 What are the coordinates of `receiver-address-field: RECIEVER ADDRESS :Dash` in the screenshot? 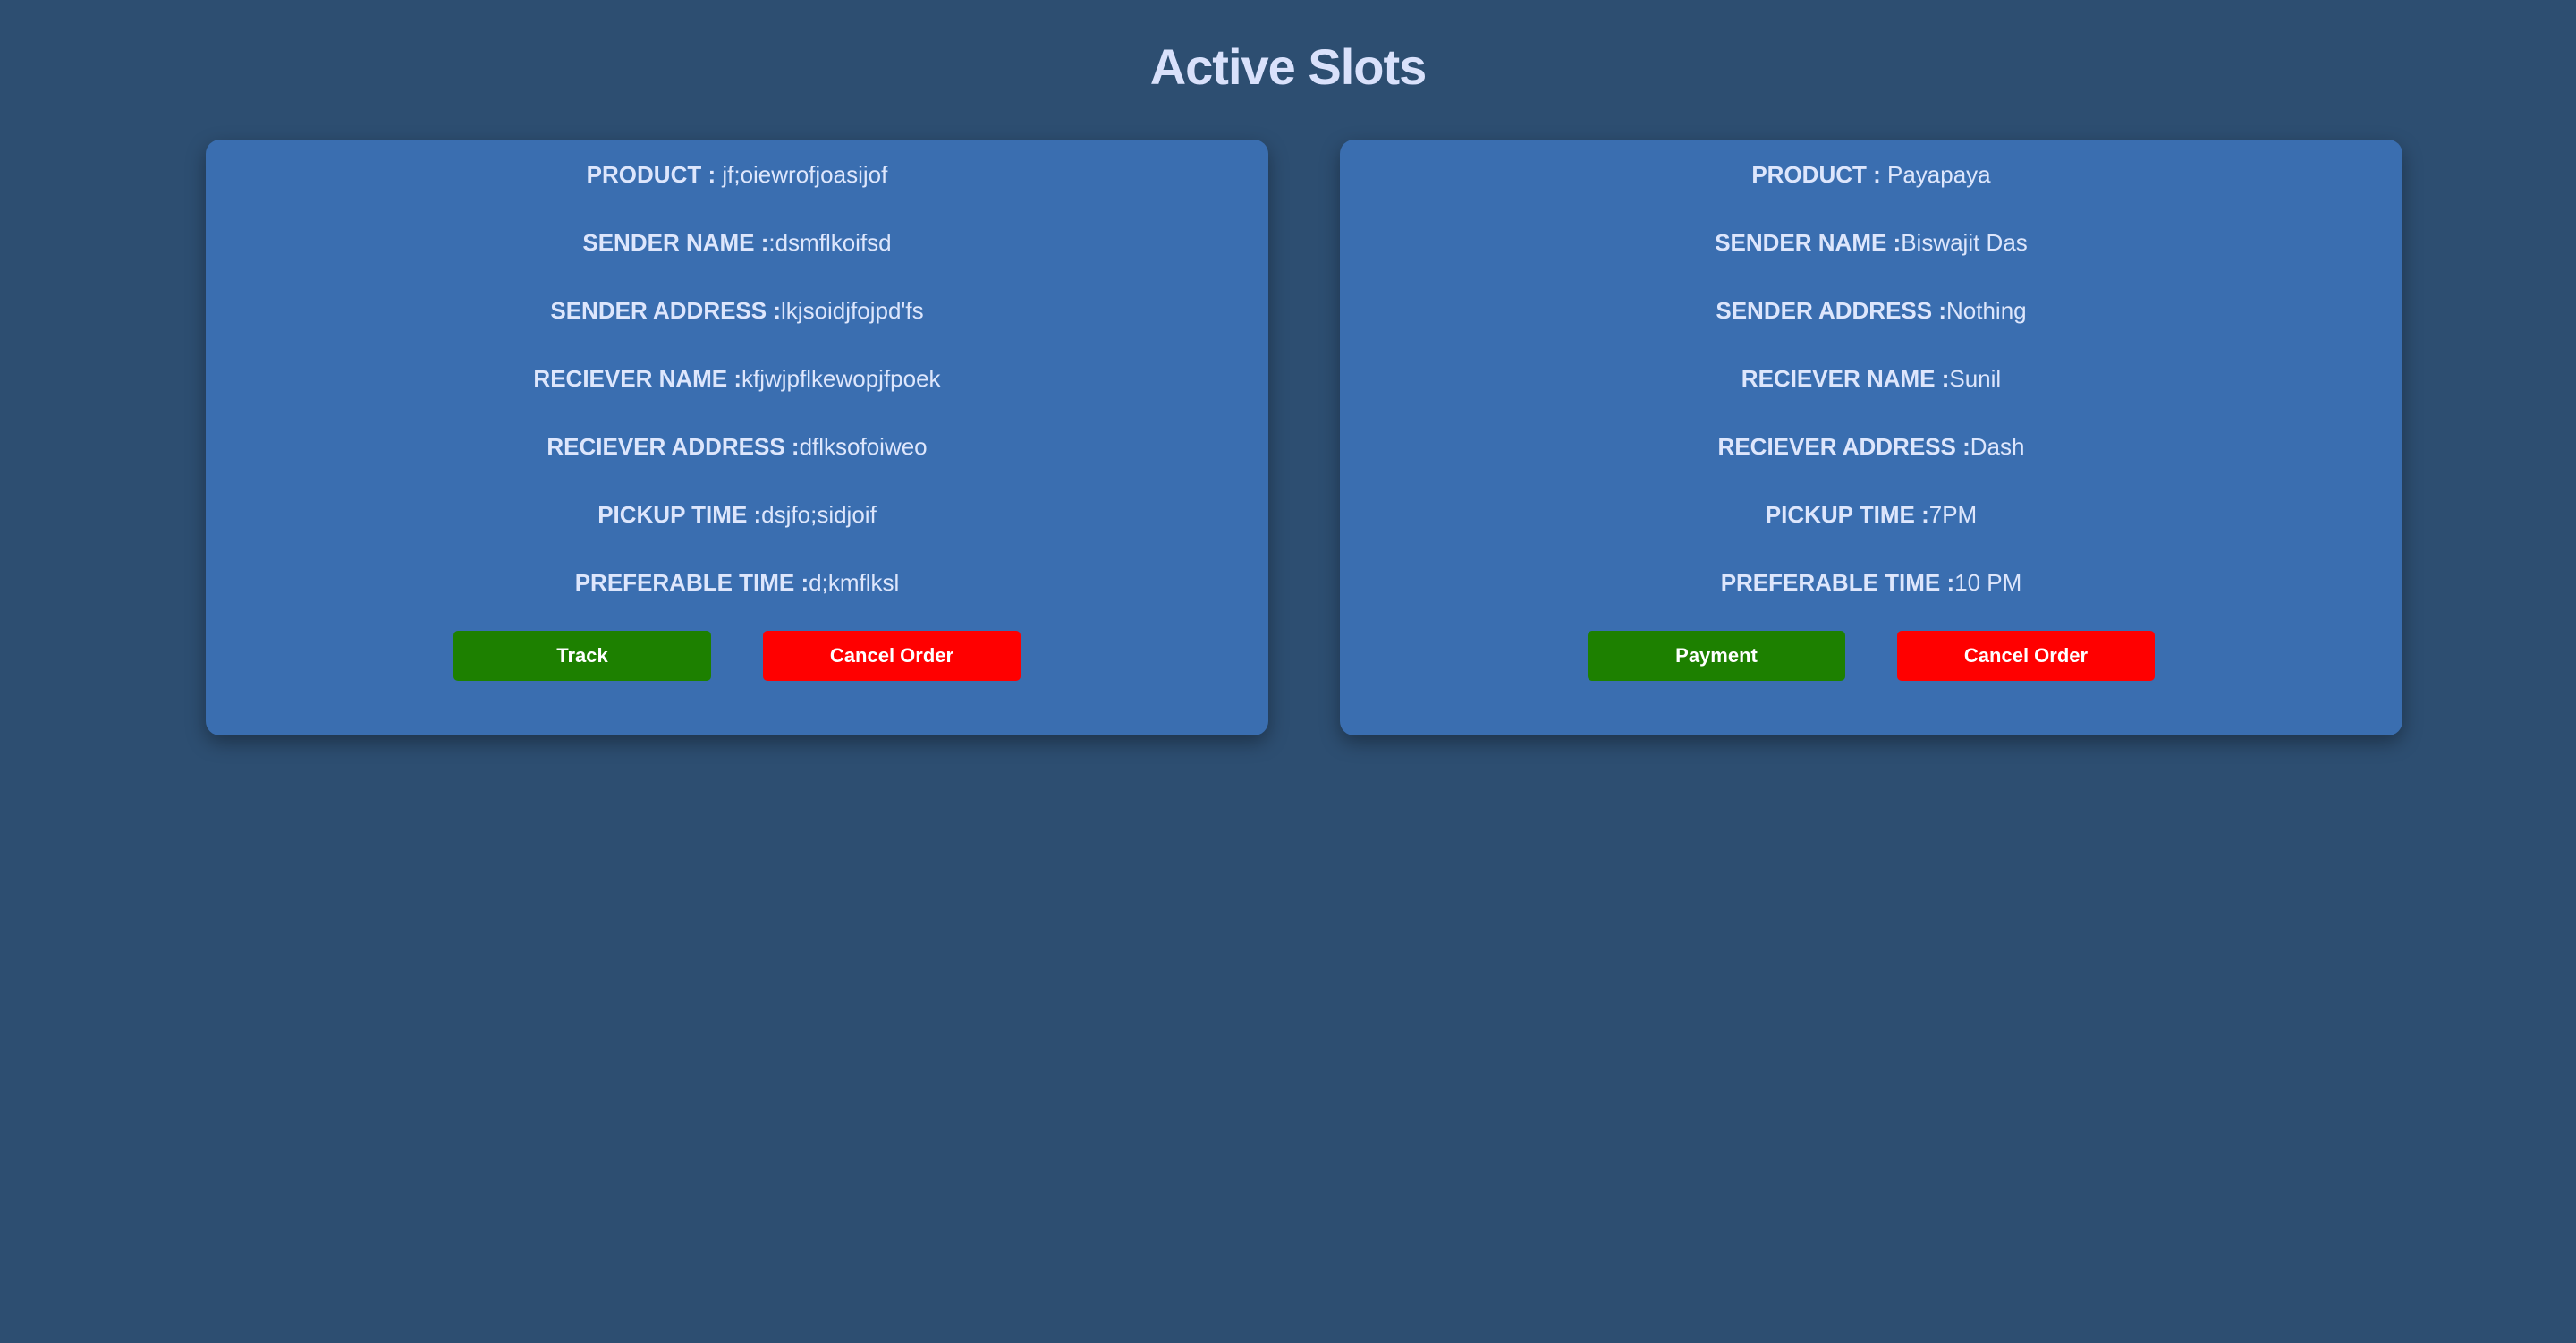 It's located at (1871, 465).